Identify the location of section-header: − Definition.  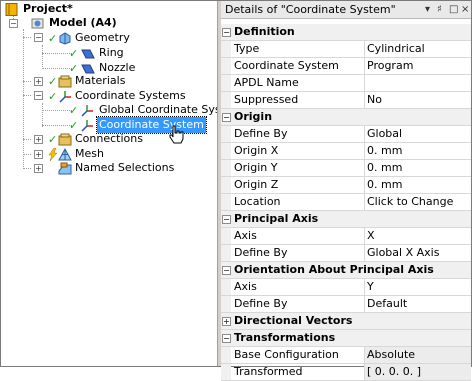
(346, 32).